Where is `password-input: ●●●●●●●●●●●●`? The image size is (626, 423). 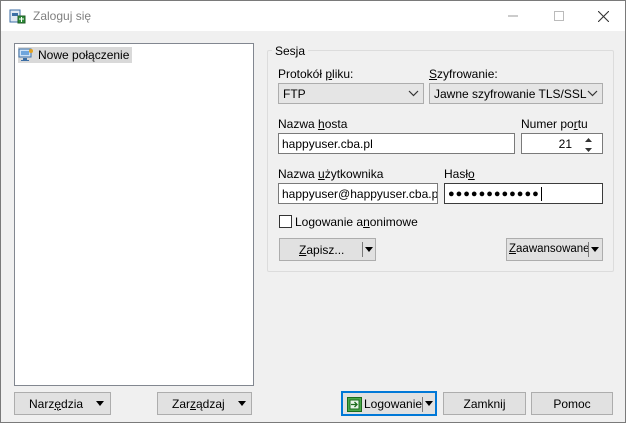 password-input: ●●●●●●●●●●●● is located at coordinates (523, 193).